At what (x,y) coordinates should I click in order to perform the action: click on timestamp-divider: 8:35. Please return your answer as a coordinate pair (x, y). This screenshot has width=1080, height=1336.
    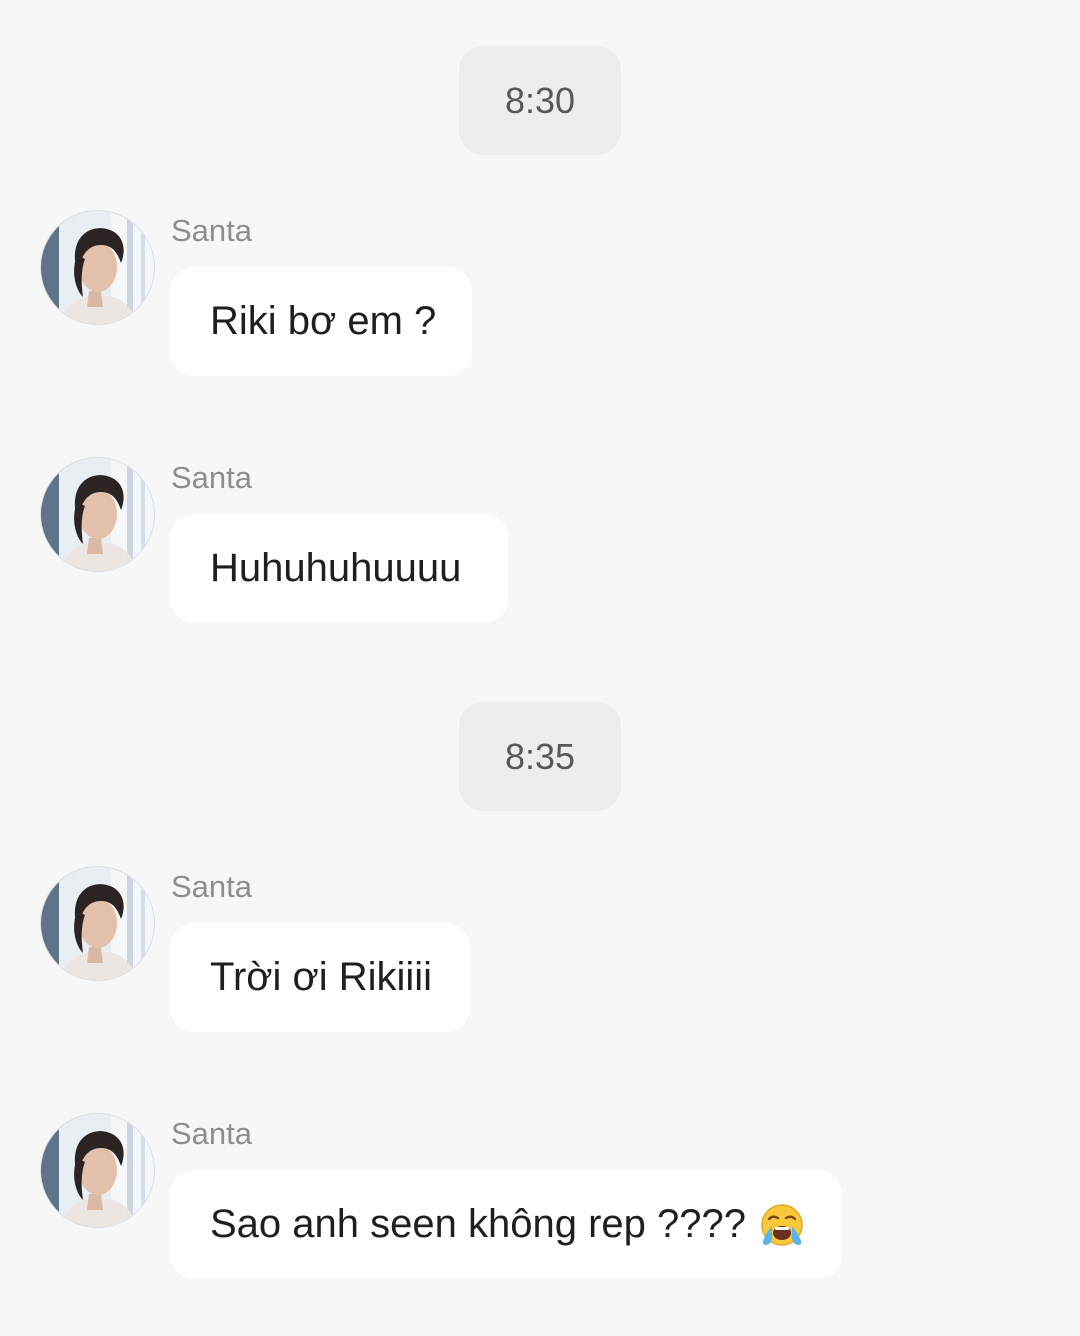
    Looking at the image, I should click on (540, 756).